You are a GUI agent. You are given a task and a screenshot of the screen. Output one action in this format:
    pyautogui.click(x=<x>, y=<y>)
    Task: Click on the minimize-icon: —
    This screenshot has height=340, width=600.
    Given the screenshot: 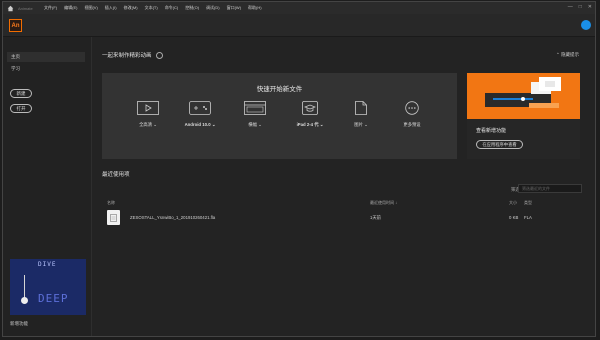 What is the action you would take?
    pyautogui.click(x=570, y=7)
    